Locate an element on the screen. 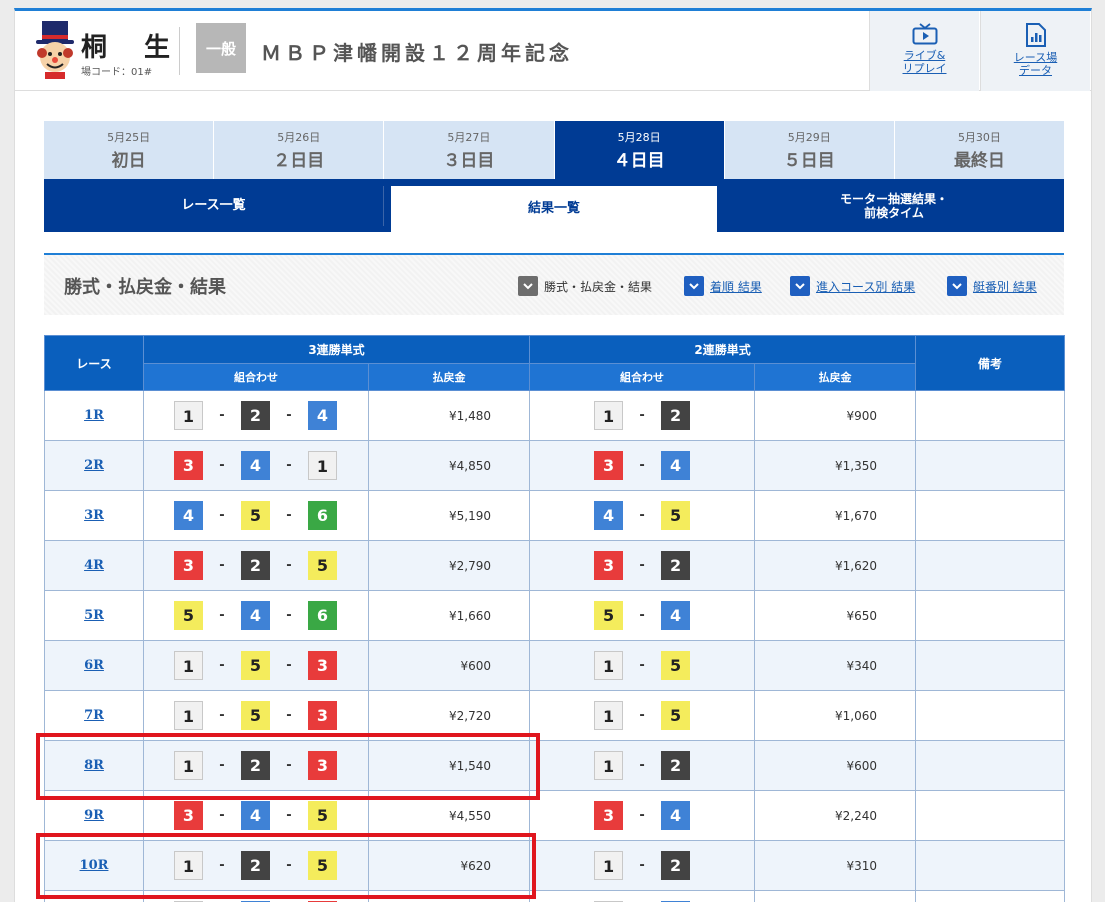 Image resolution: width=1105 pixels, height=902 pixels. section-title: 勝式・払戻金・結果 is located at coordinates (145, 287).